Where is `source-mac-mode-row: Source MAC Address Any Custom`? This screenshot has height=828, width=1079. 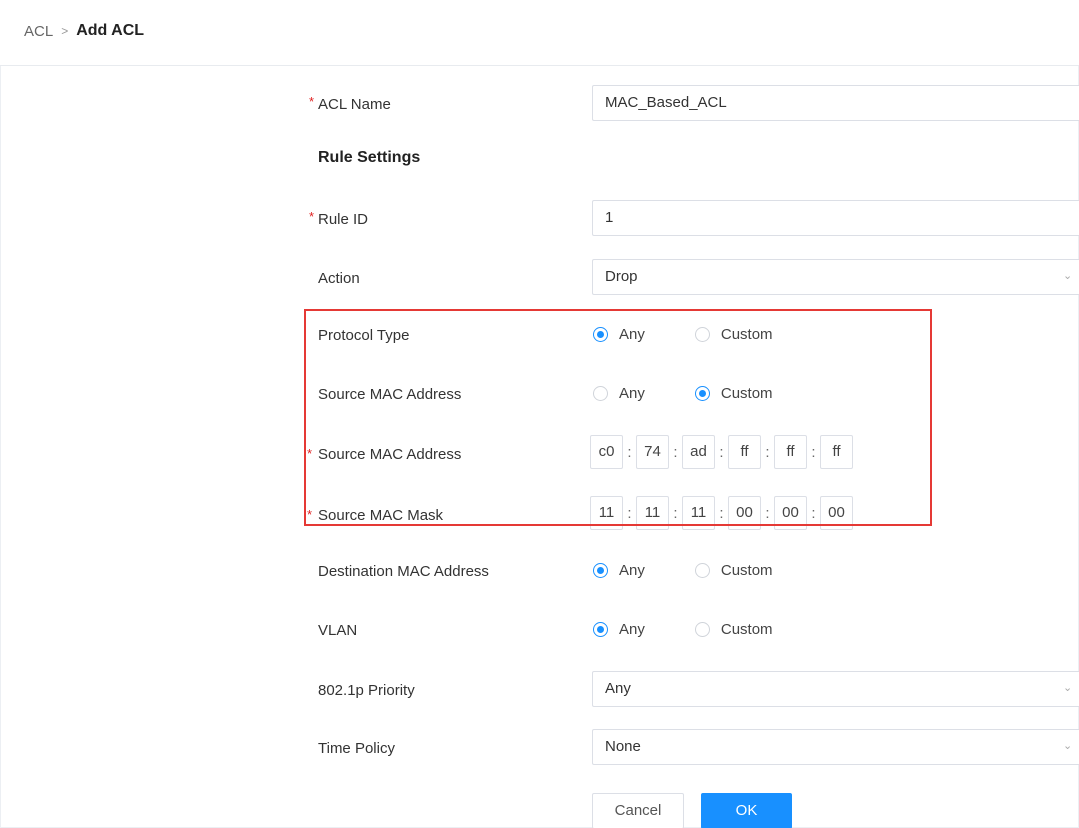
source-mac-mode-row: Source MAC Address Any Custom is located at coordinates (539, 395).